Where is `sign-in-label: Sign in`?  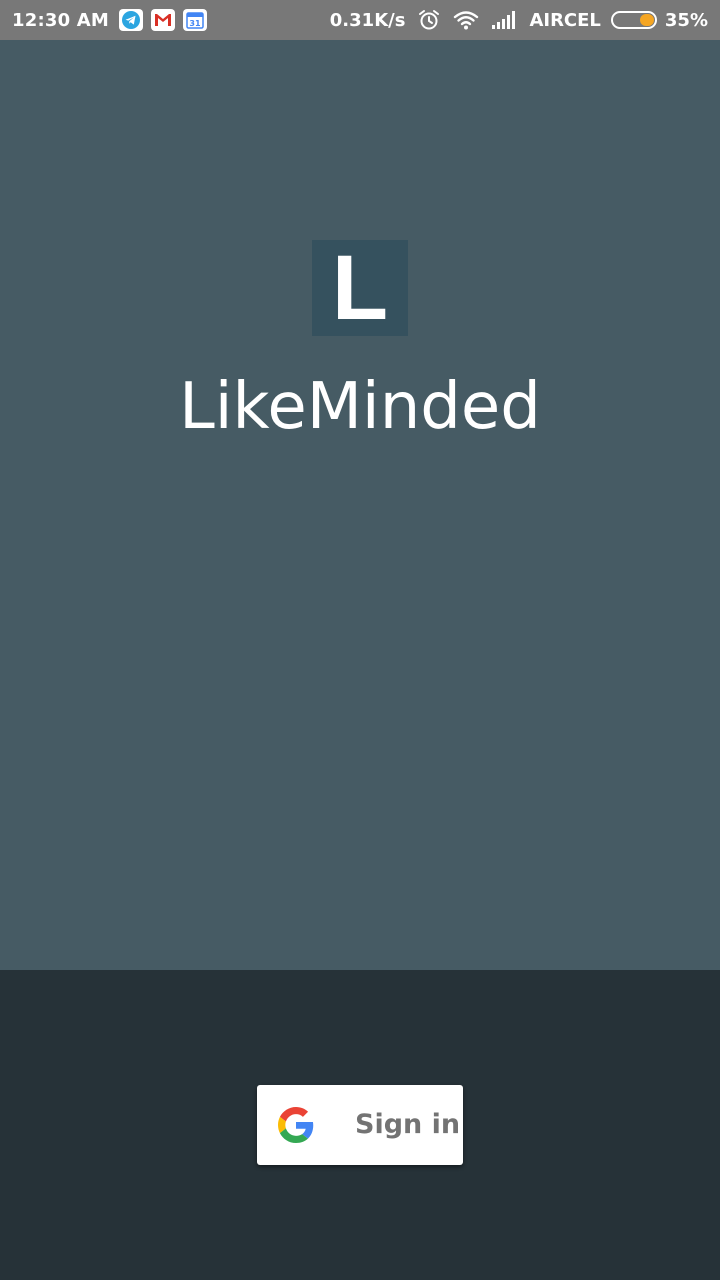
sign-in-label: Sign in is located at coordinates (408, 1124).